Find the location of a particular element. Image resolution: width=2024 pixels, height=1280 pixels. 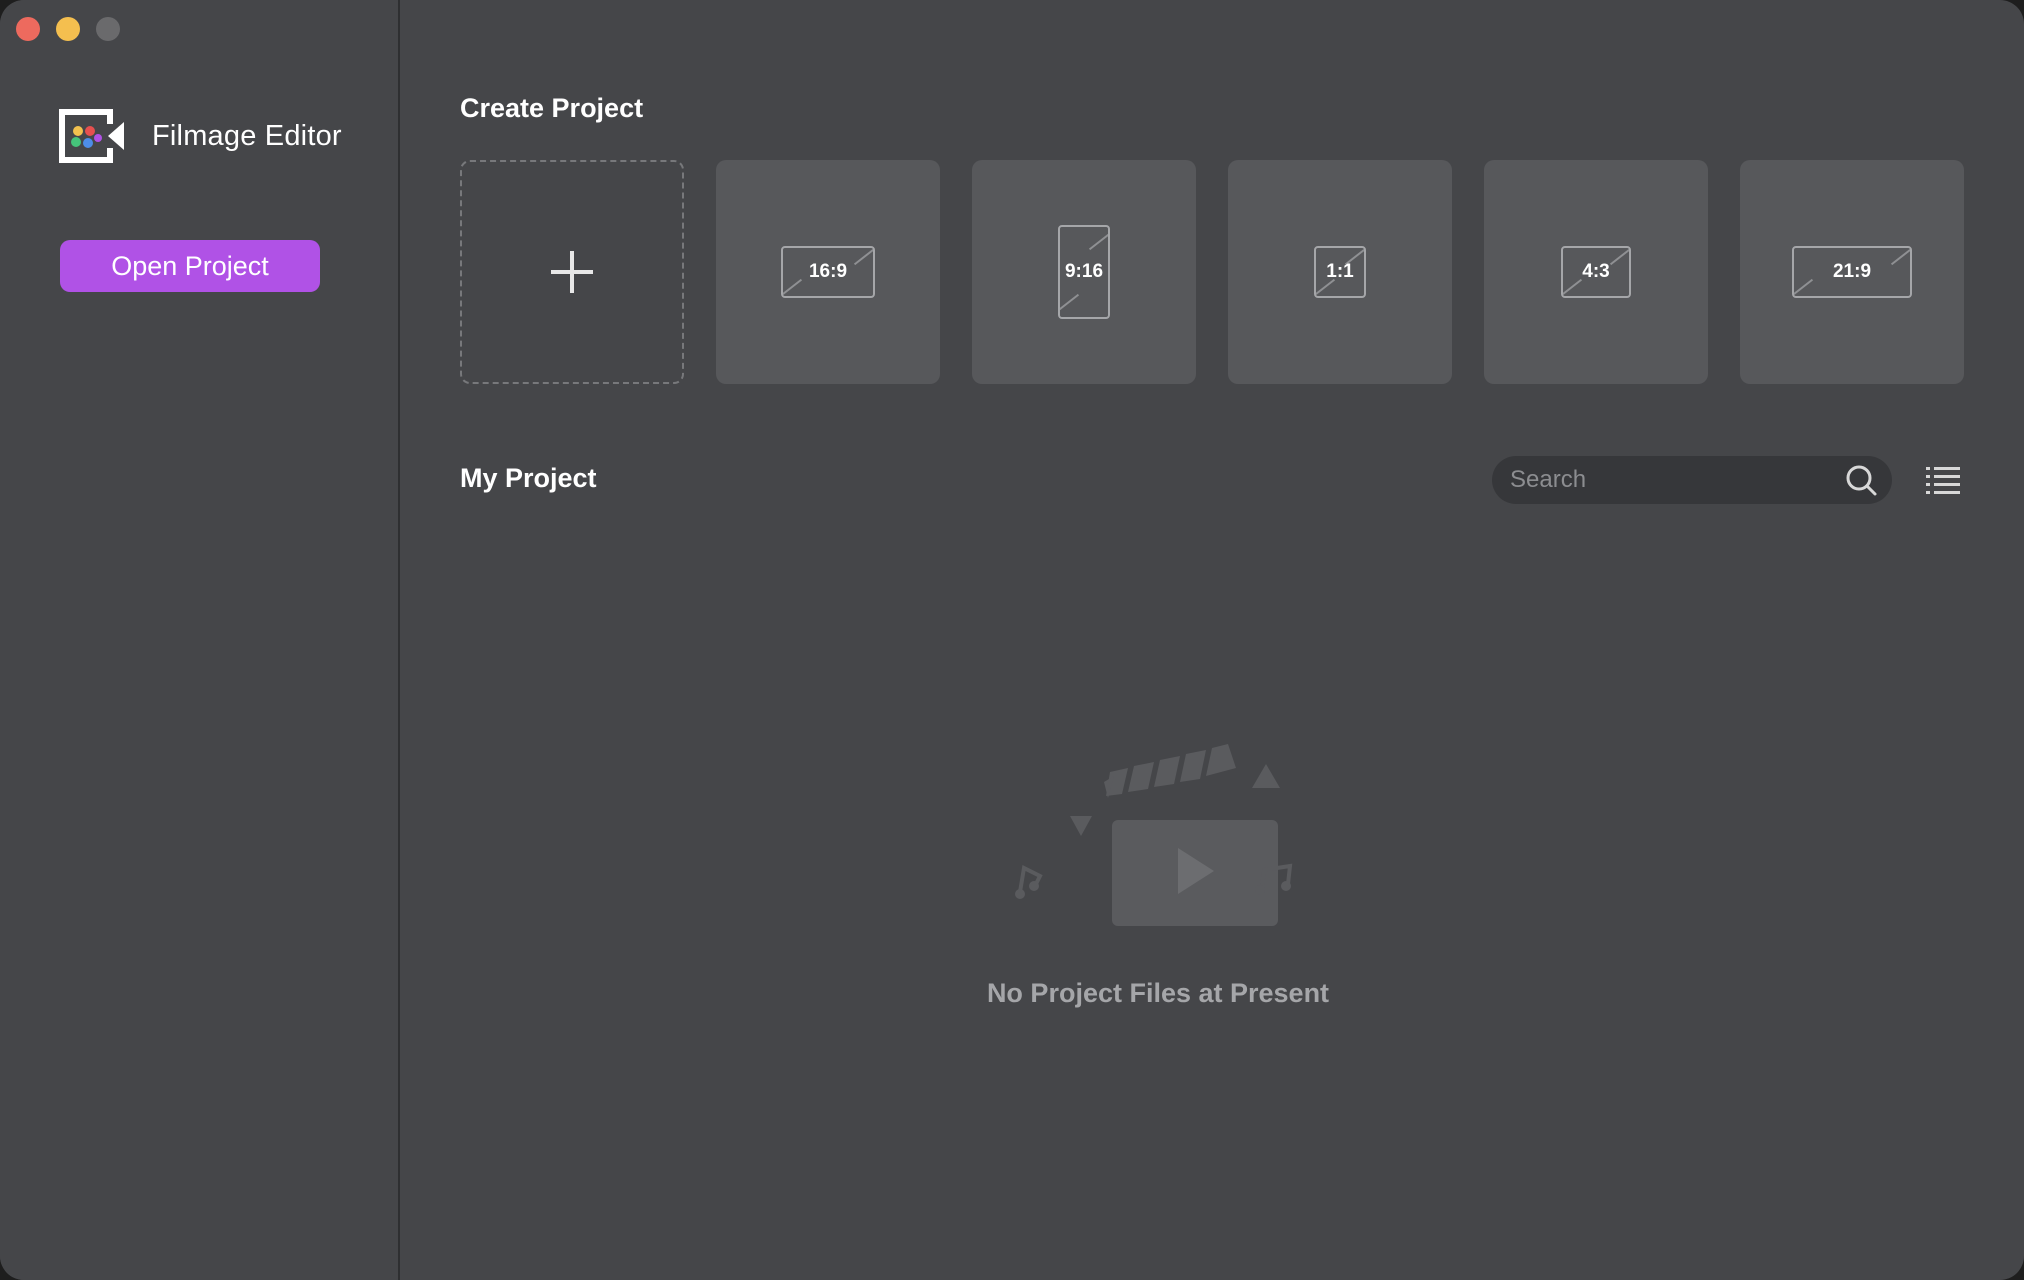

my-project-heading: My Project is located at coordinates (528, 478).